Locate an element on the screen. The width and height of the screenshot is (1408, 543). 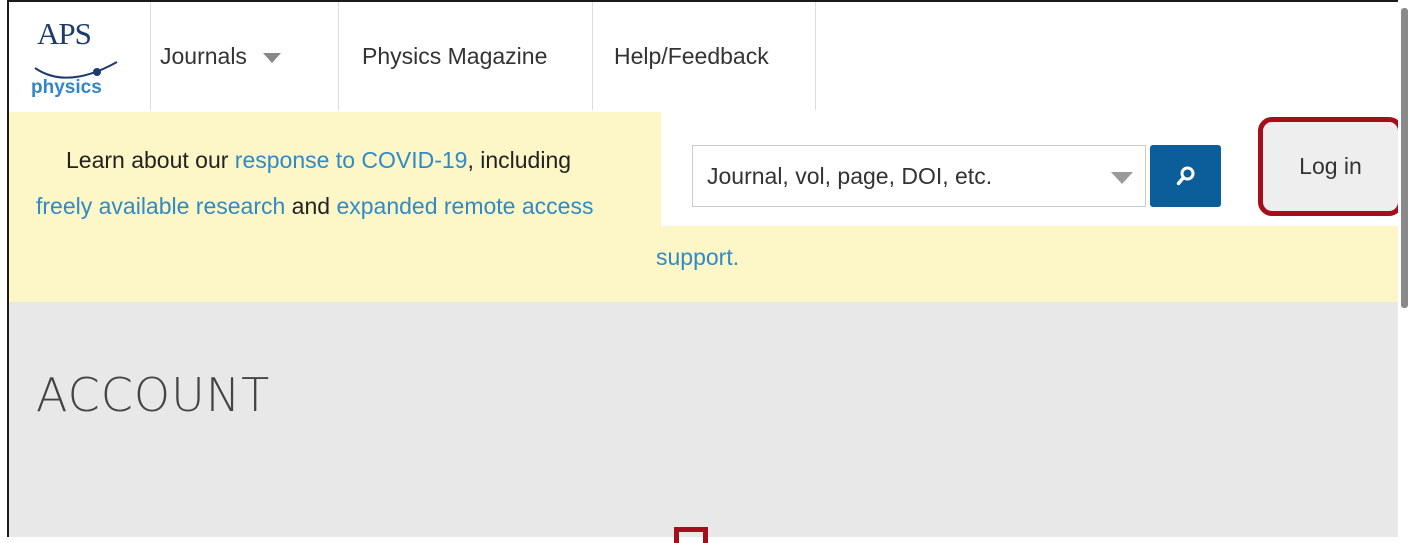
banner-text: , including is located at coordinates (519, 160).